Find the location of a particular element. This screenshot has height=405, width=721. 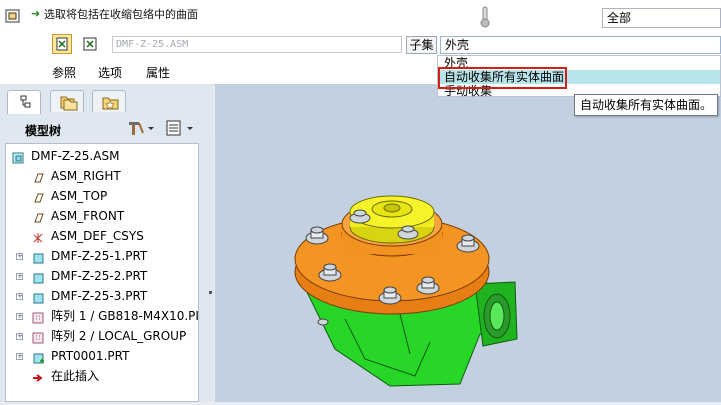

tab-folder-browser is located at coordinates (67, 101).